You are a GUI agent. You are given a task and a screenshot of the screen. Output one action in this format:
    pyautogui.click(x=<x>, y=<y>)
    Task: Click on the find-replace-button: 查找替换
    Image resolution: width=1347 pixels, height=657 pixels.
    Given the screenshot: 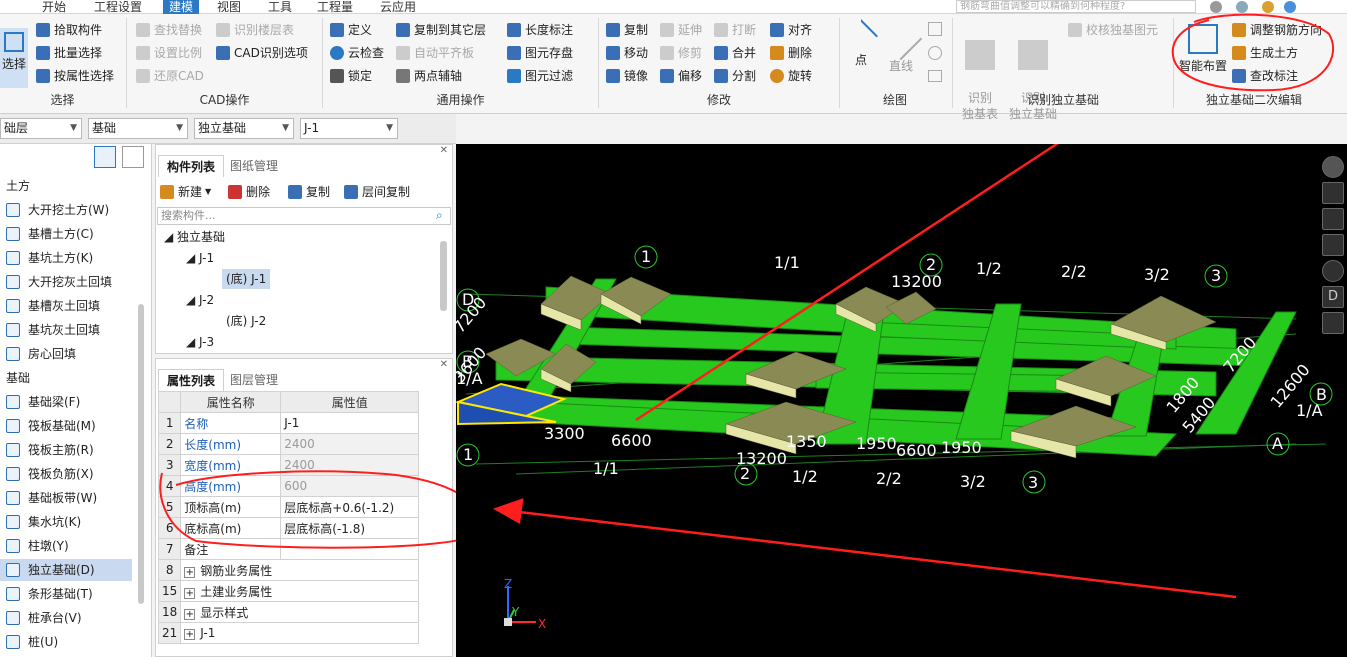 What is the action you would take?
    pyautogui.click(x=169, y=30)
    